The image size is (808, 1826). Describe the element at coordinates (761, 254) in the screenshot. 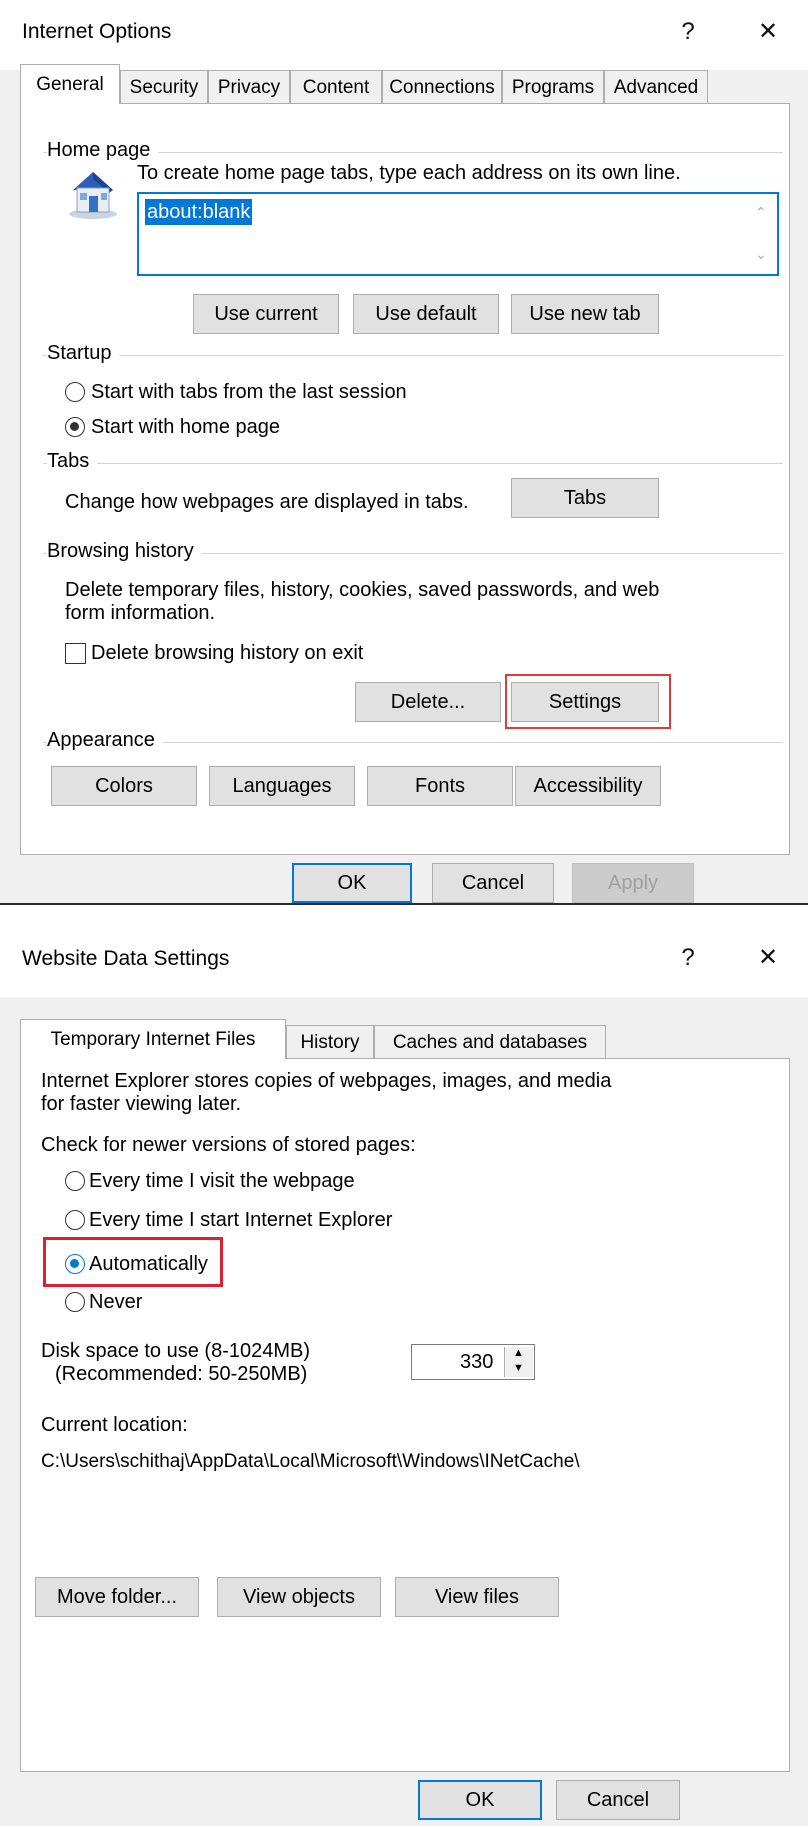

I see `scroll-down-icon: ⌄` at that location.